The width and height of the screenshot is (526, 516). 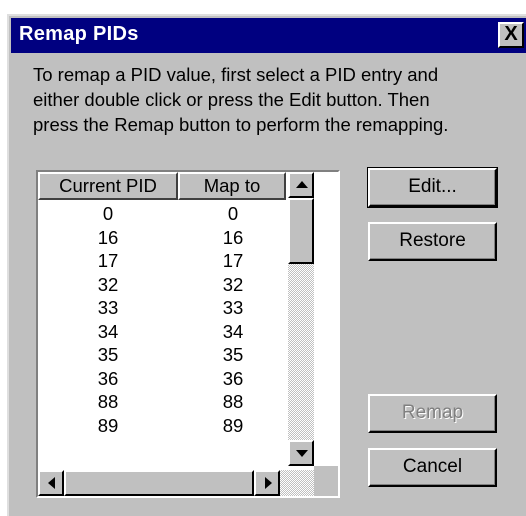 I want to click on arrow-right-icon, so click(x=268, y=483).